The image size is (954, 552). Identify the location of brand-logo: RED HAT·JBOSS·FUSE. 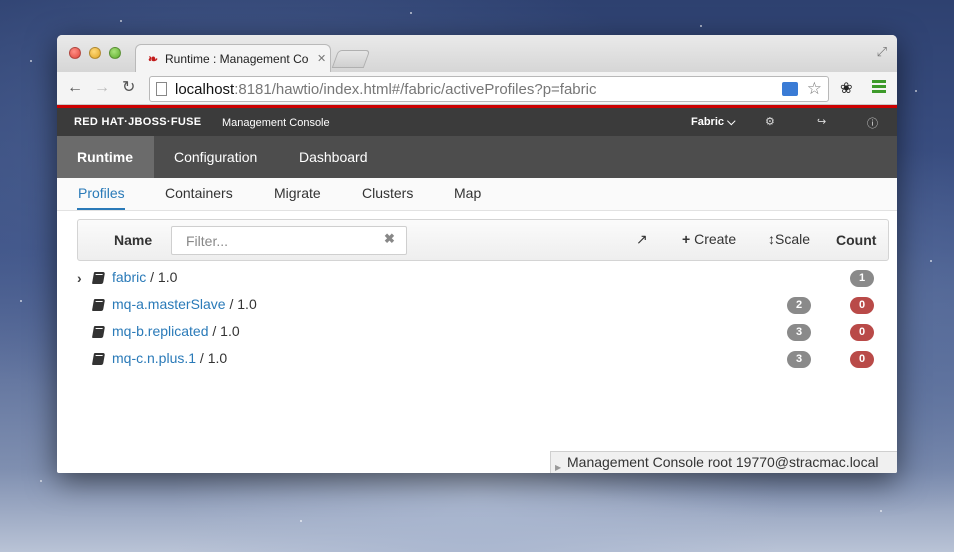
(138, 122).